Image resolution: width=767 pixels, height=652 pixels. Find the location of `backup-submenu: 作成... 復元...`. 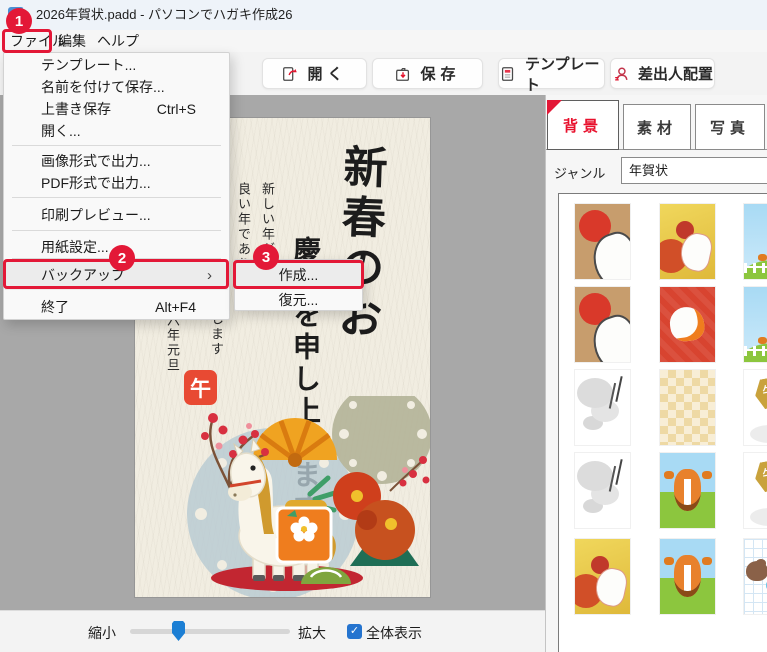

backup-submenu: 作成... 復元... is located at coordinates (298, 285).